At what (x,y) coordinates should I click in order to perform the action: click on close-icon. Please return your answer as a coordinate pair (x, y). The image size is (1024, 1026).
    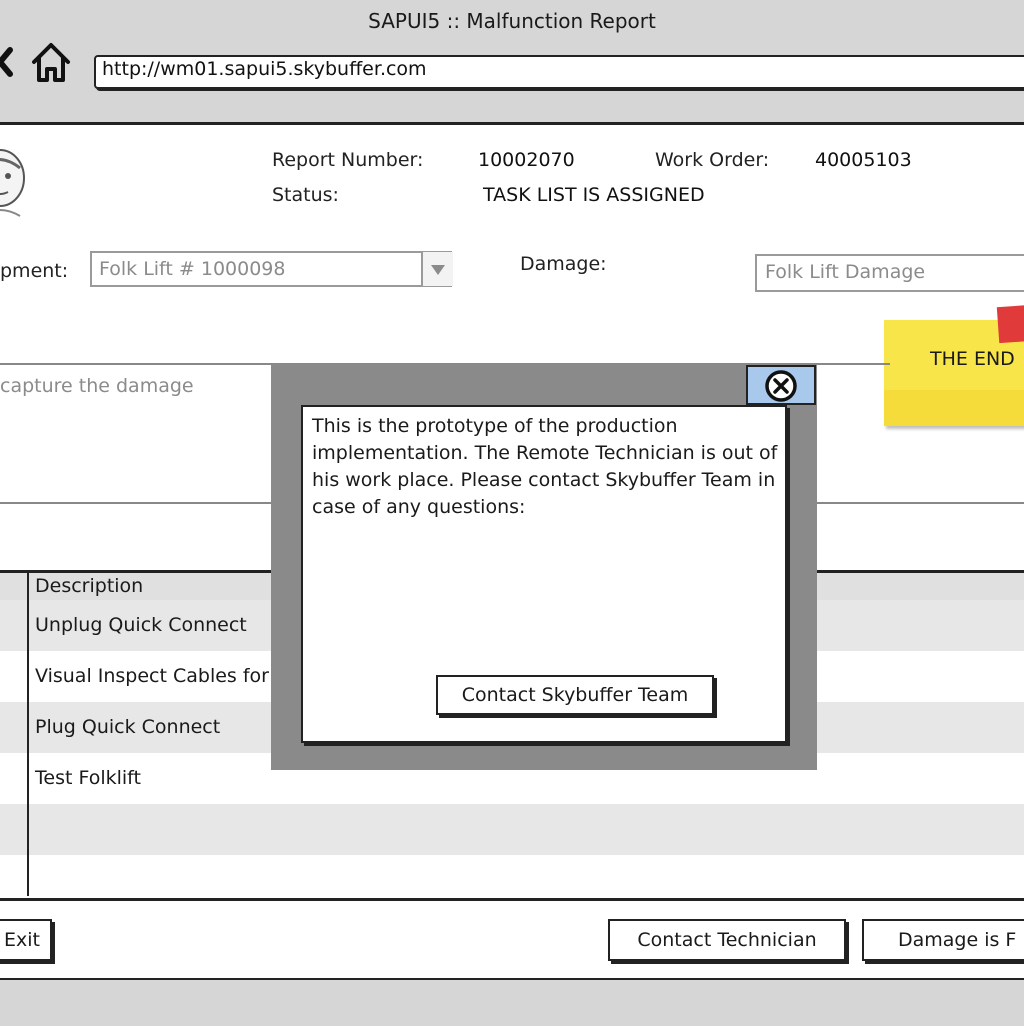
    Looking at the image, I should click on (8, 62).